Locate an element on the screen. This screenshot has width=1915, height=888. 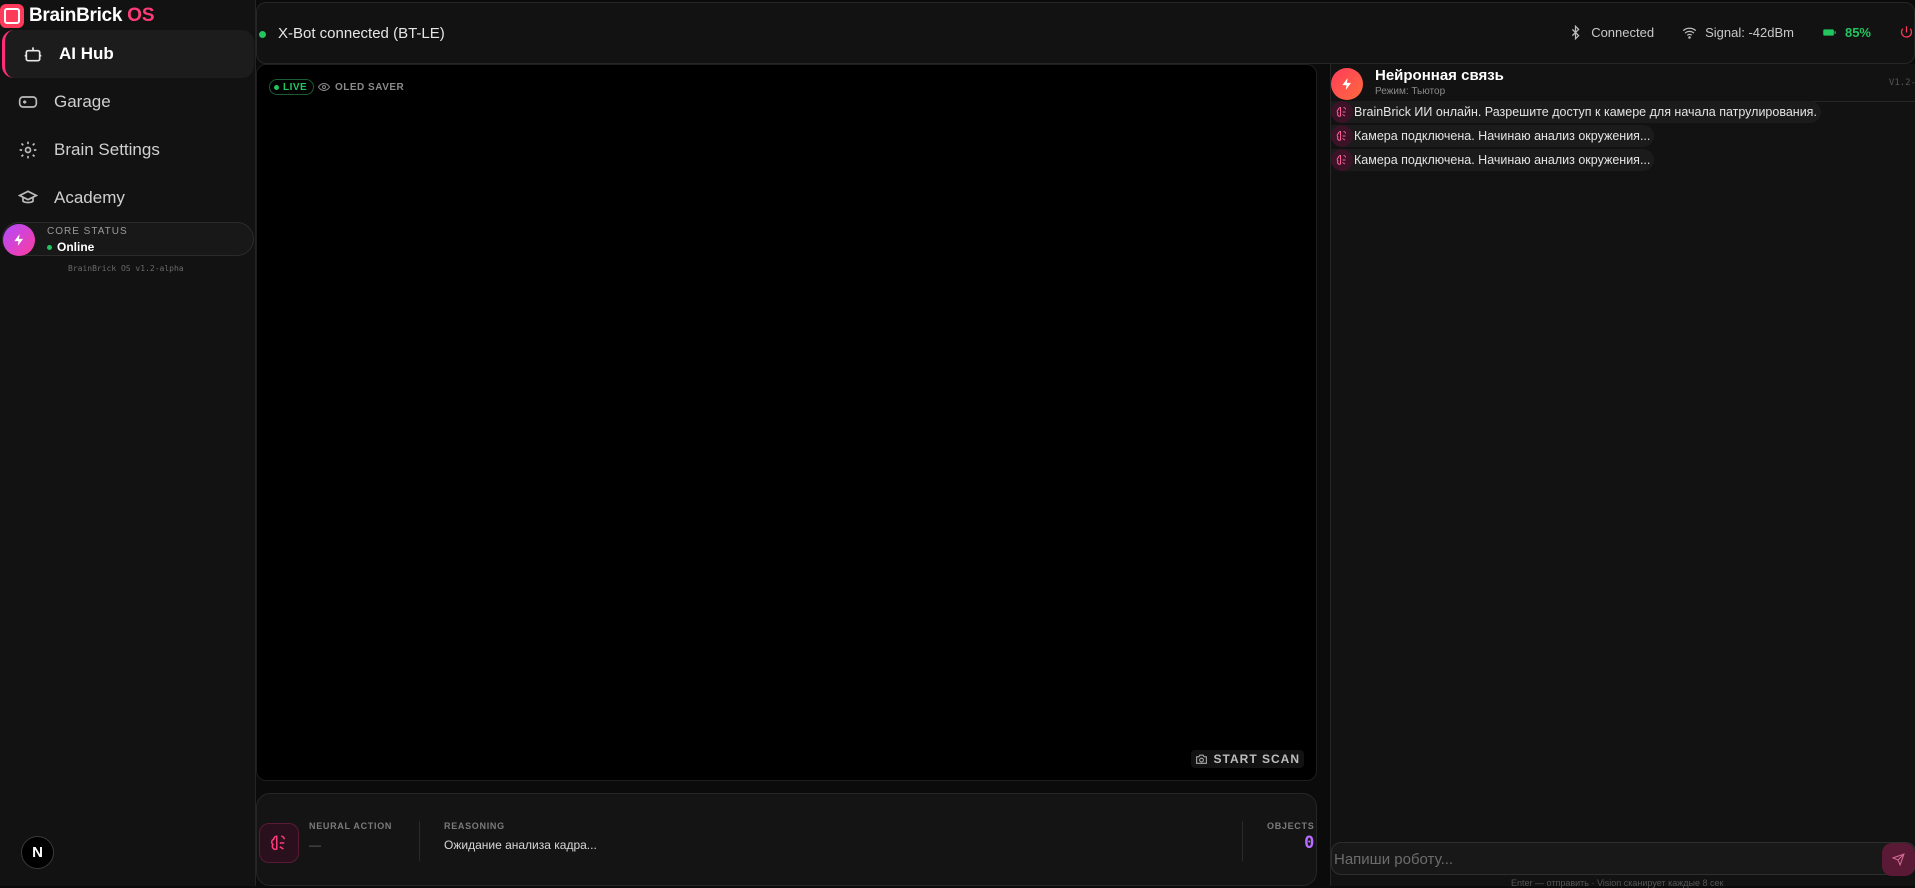
status-indicators: Connected Signal: -42dBm 85% is located at coordinates (1741, 32).